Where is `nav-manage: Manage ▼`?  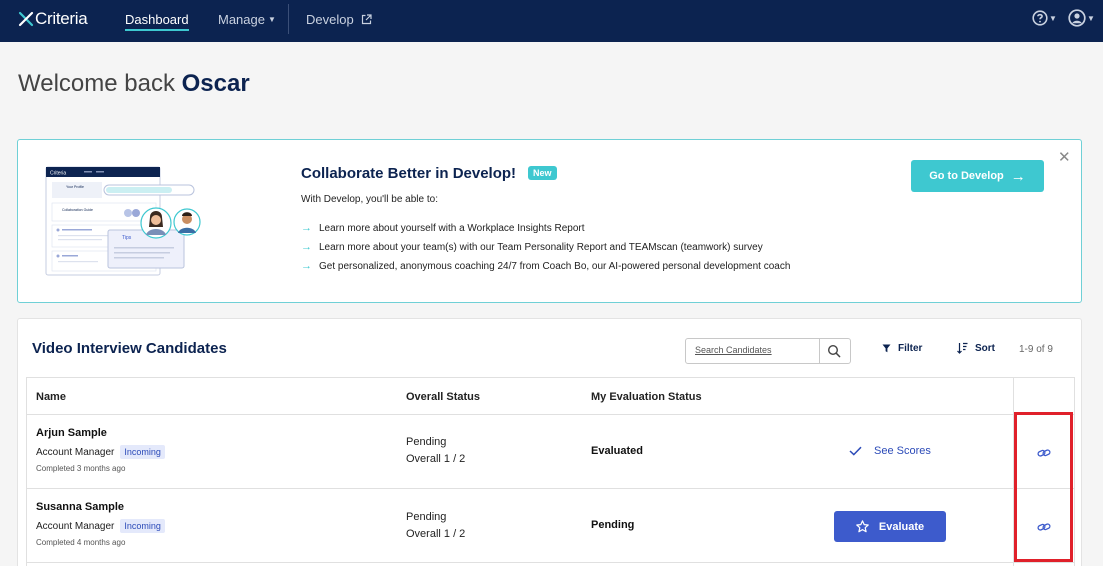
nav-manage: Manage ▼ is located at coordinates (247, 19).